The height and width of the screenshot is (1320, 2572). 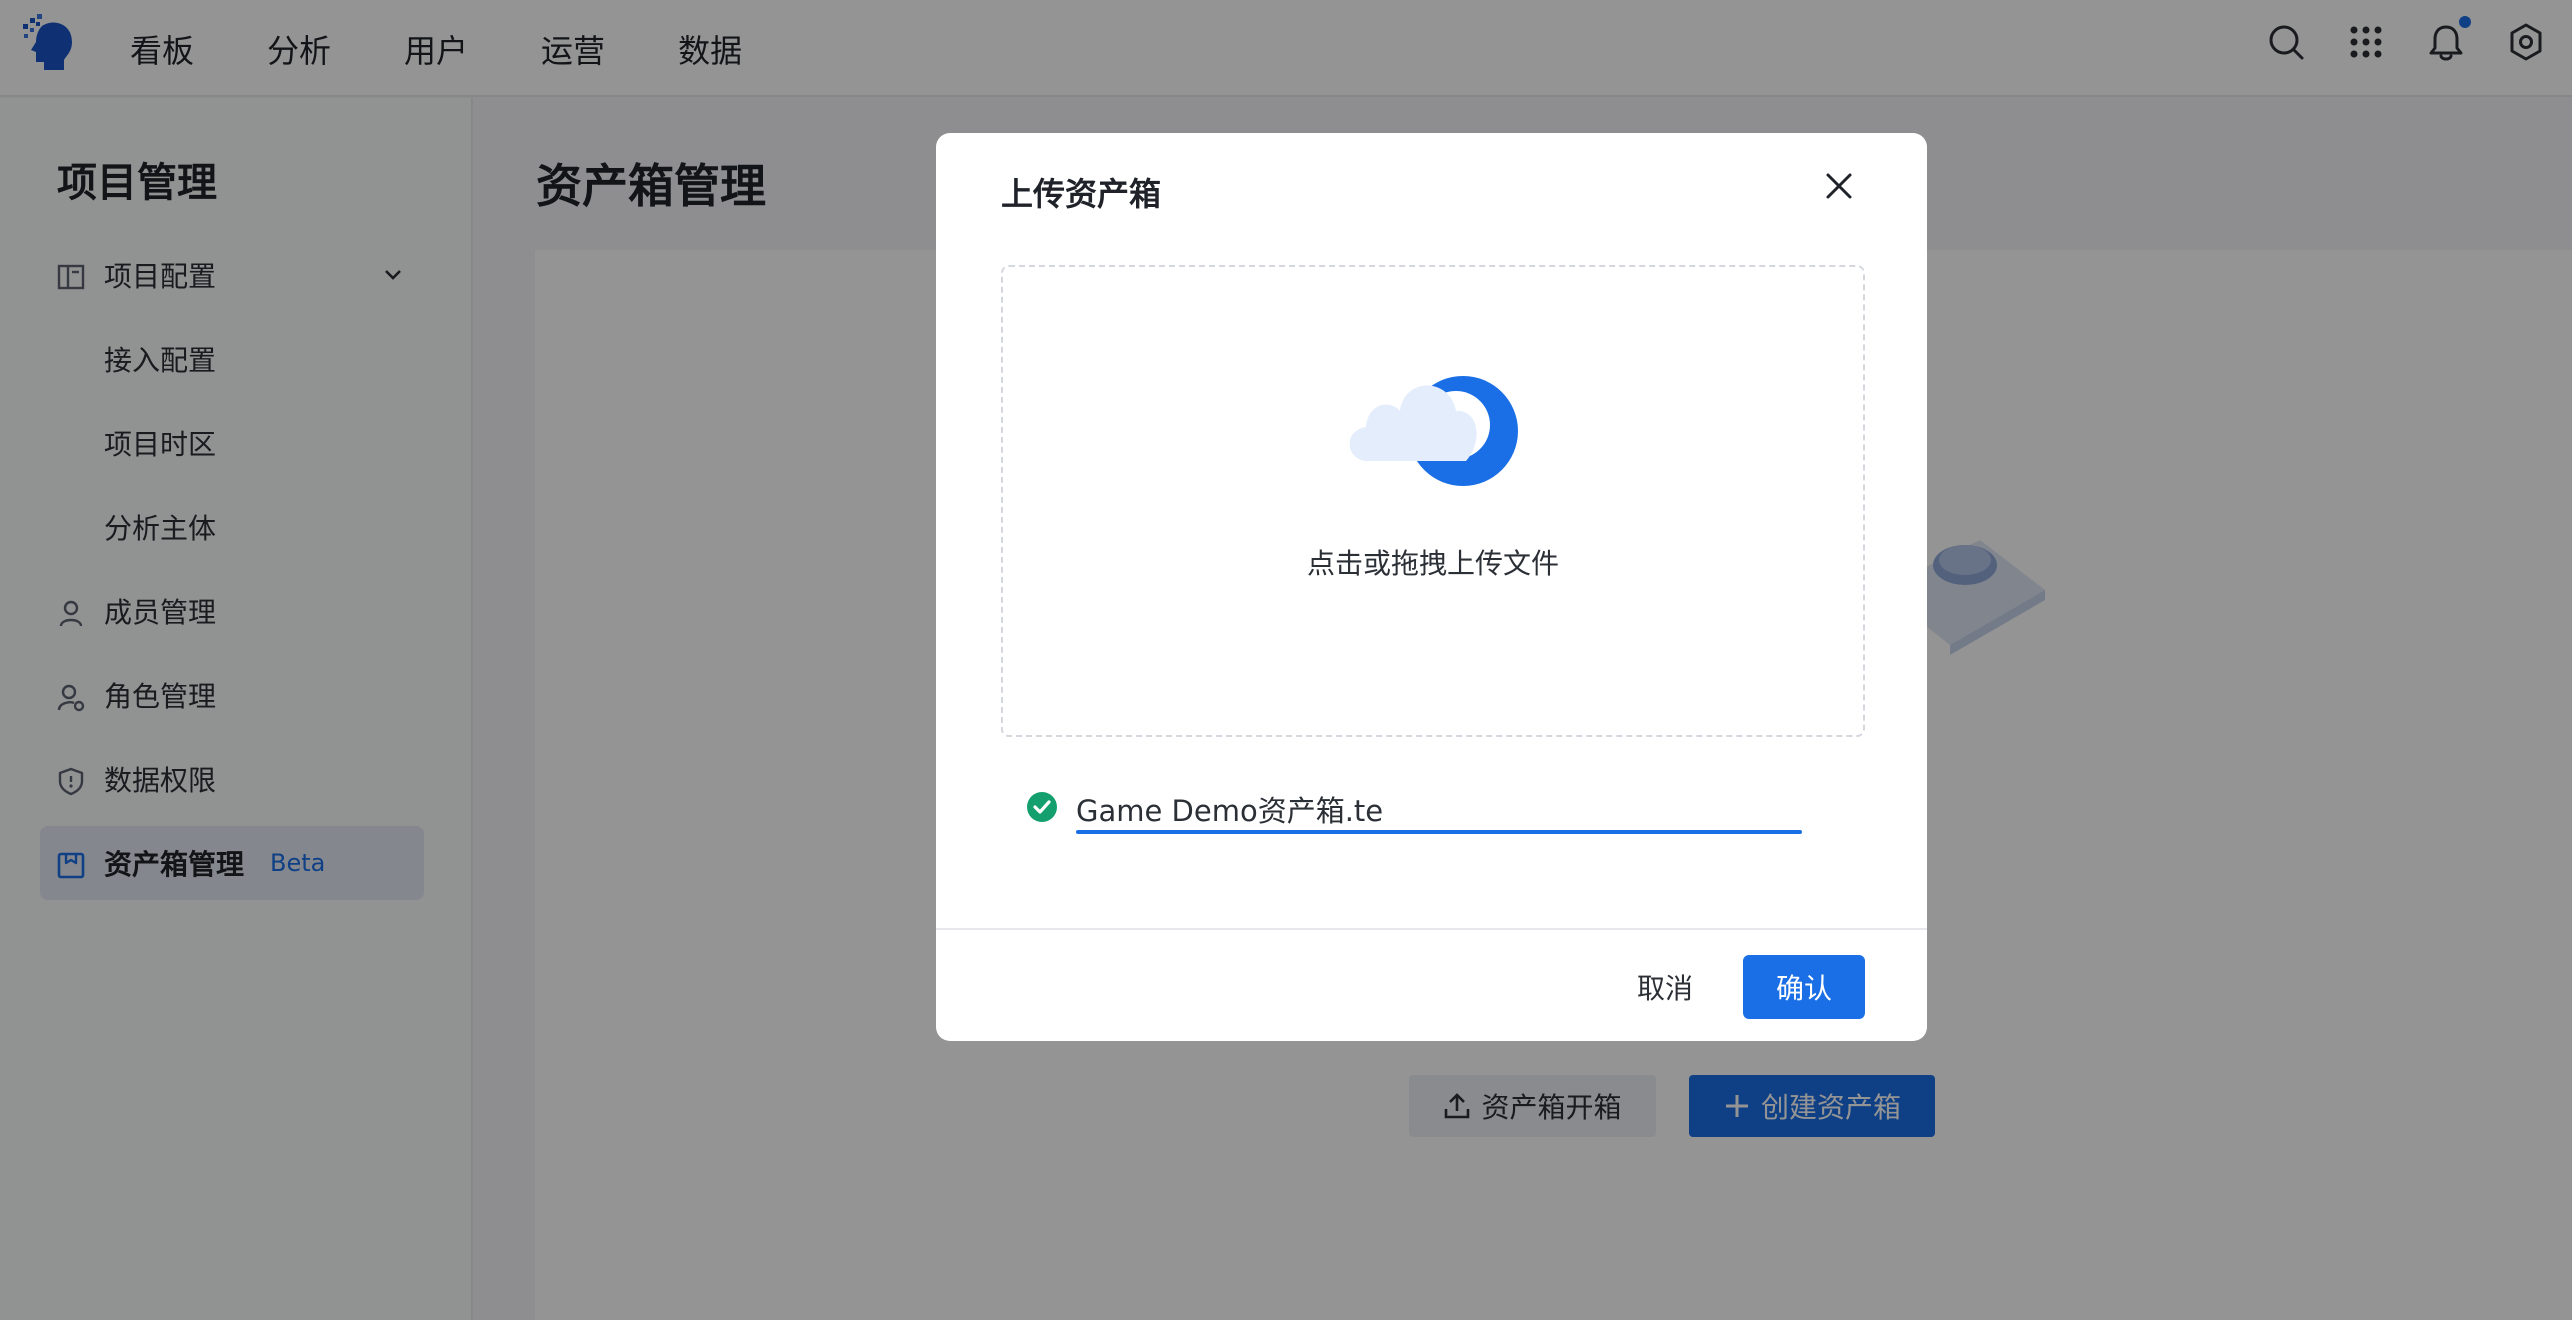 What do you see at coordinates (1230, 811) in the screenshot?
I see `file-name: Game Demo资产箱.te` at bounding box center [1230, 811].